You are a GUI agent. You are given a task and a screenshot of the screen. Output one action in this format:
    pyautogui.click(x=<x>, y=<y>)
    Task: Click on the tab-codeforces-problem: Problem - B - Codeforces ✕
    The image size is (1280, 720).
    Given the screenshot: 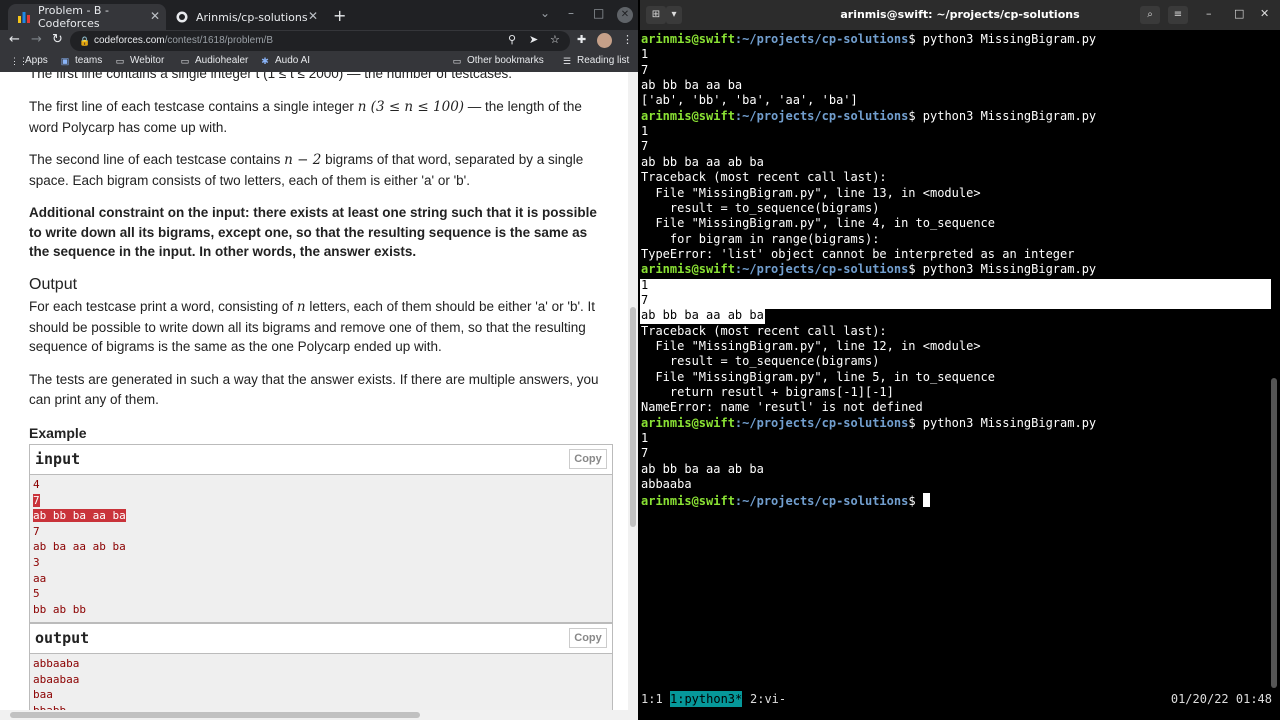 What is the action you would take?
    pyautogui.click(x=87, y=17)
    